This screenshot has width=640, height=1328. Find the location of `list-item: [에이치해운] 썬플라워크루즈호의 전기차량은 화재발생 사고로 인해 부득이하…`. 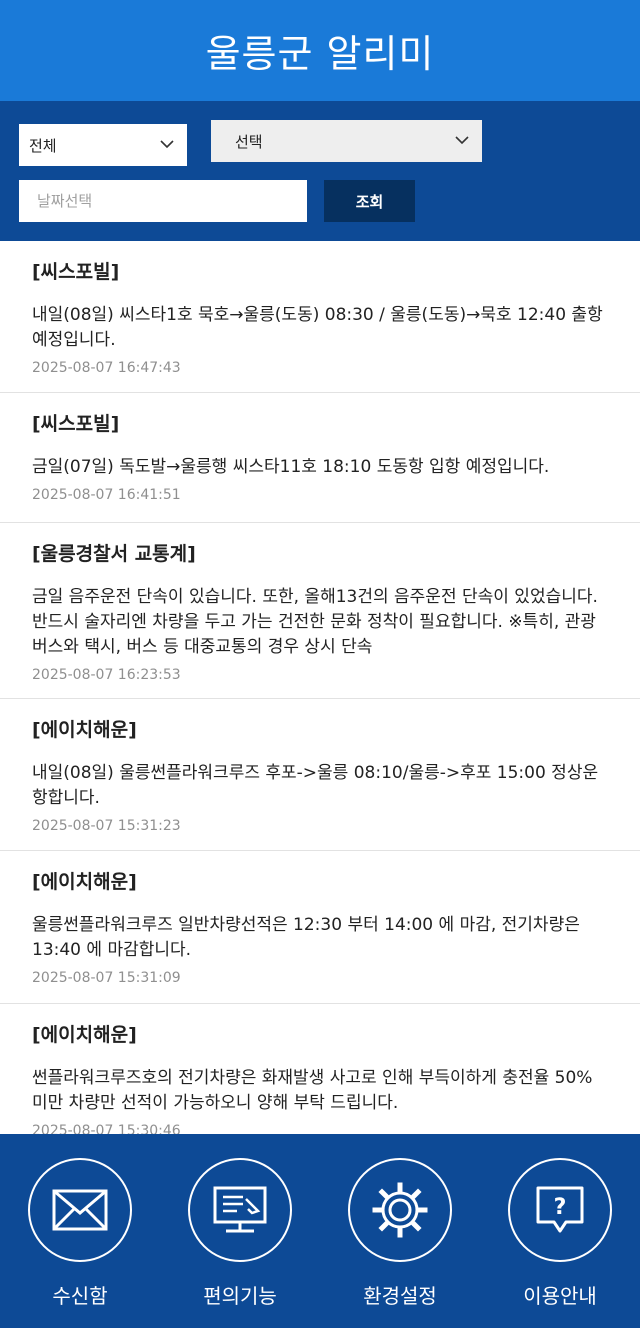

list-item: [에이치해운] 썬플라워크루즈호의 전기차량은 화재발생 사고로 인해 부득이하… is located at coordinates (320, 1069).